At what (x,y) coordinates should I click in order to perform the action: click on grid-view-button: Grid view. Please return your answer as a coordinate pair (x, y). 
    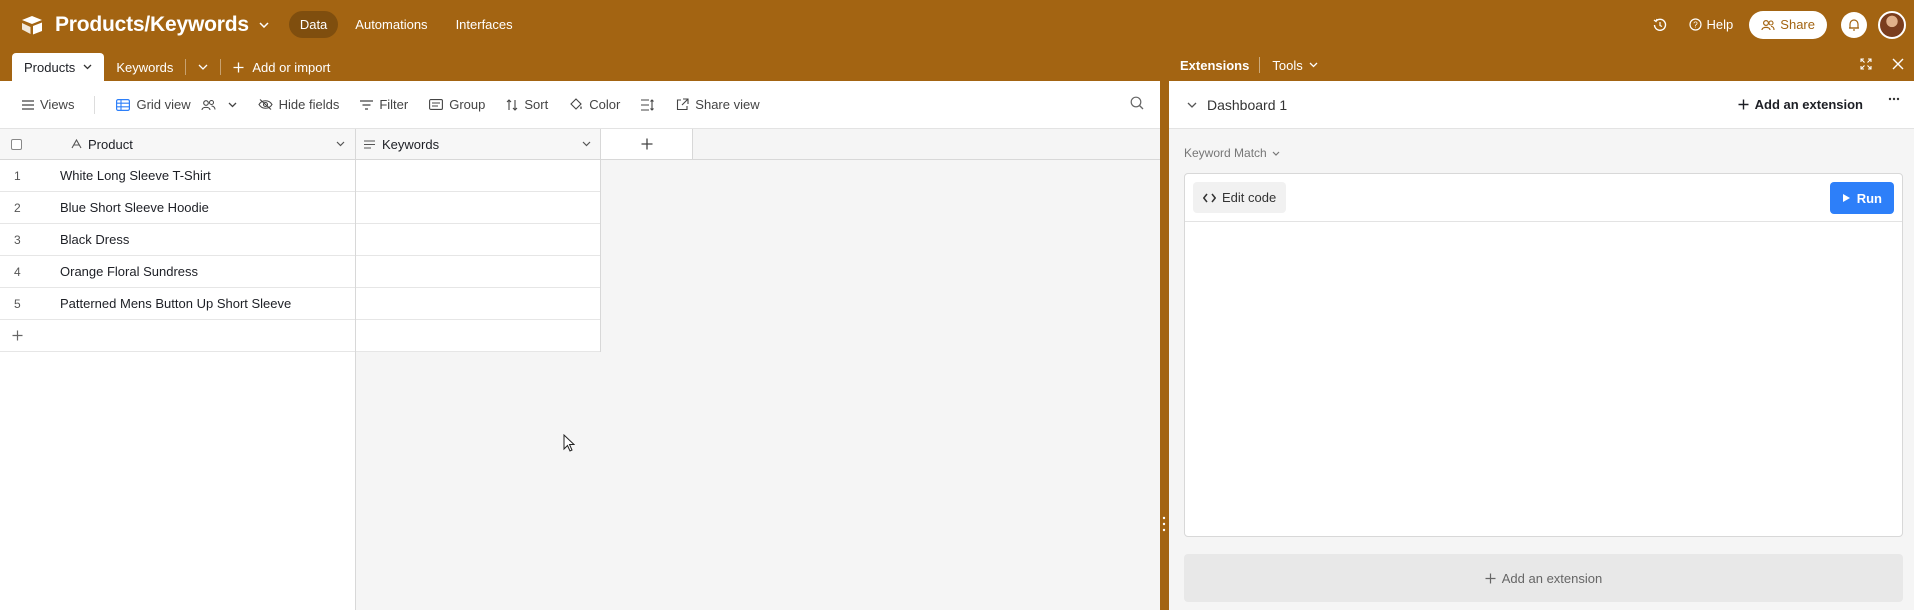
    Looking at the image, I should click on (176, 104).